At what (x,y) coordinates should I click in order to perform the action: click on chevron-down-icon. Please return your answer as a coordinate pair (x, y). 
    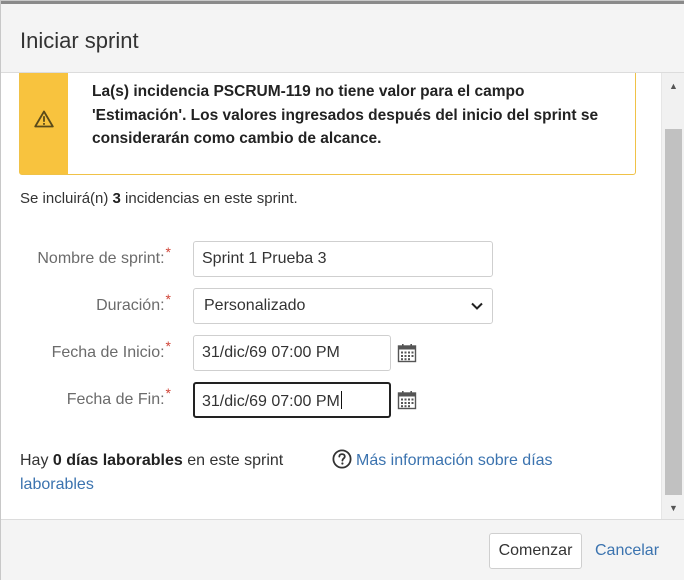
    Looking at the image, I should click on (477, 306).